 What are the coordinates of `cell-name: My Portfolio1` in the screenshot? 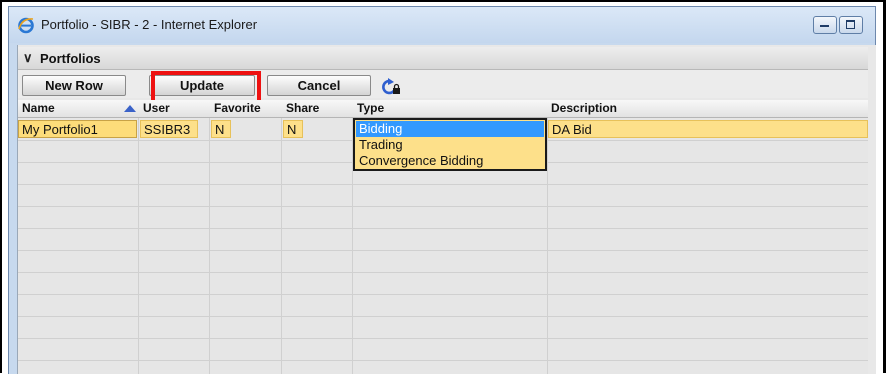 It's located at (77, 129).